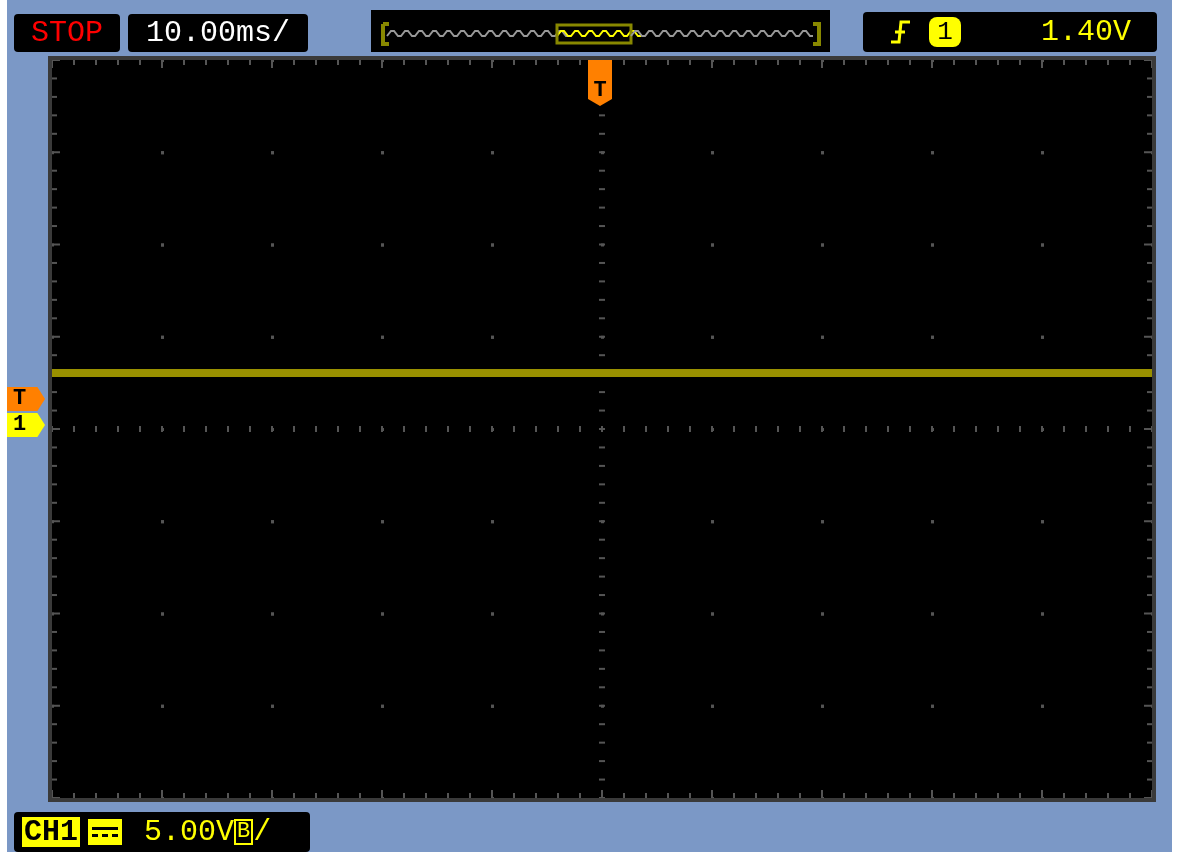 The image size is (1177, 852). I want to click on scale-suffix-text: /, so click(262, 832).